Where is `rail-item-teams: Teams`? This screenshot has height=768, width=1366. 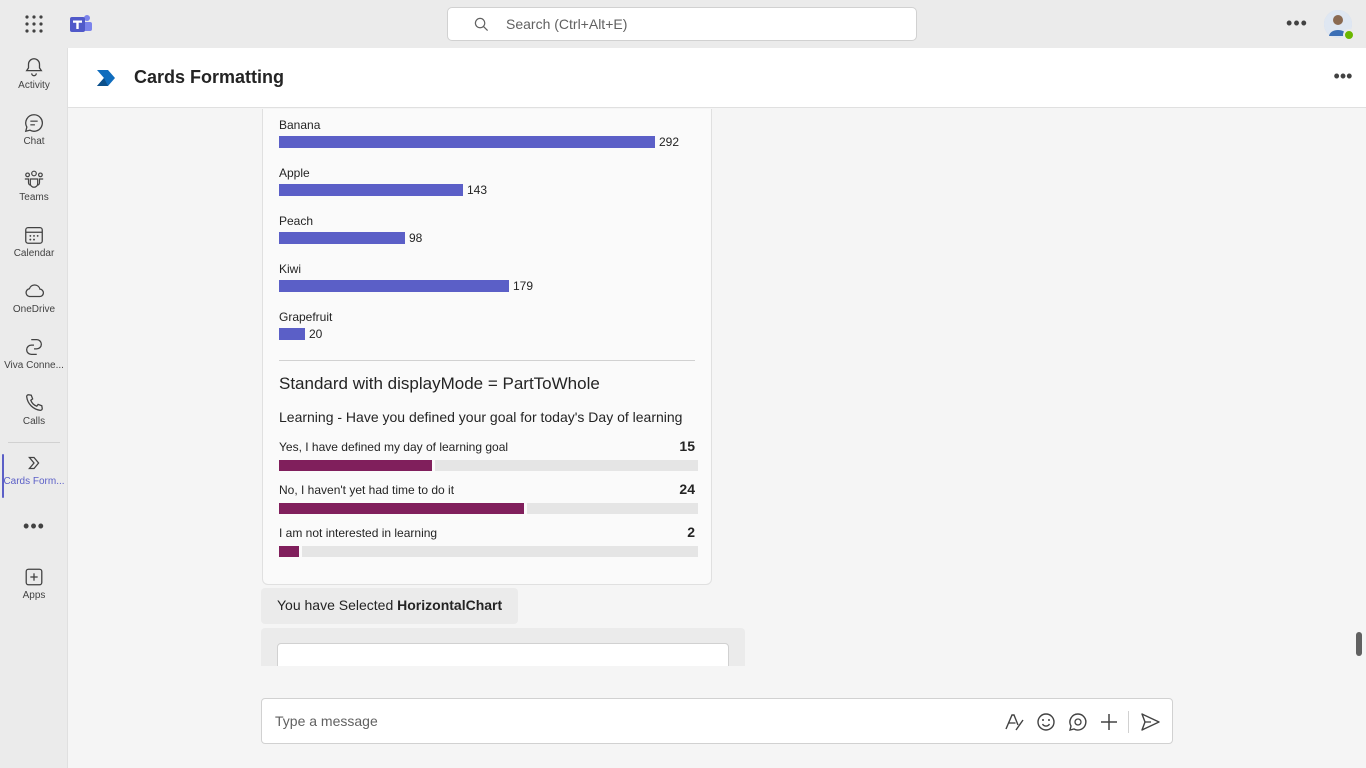 rail-item-teams: Teams is located at coordinates (34, 194).